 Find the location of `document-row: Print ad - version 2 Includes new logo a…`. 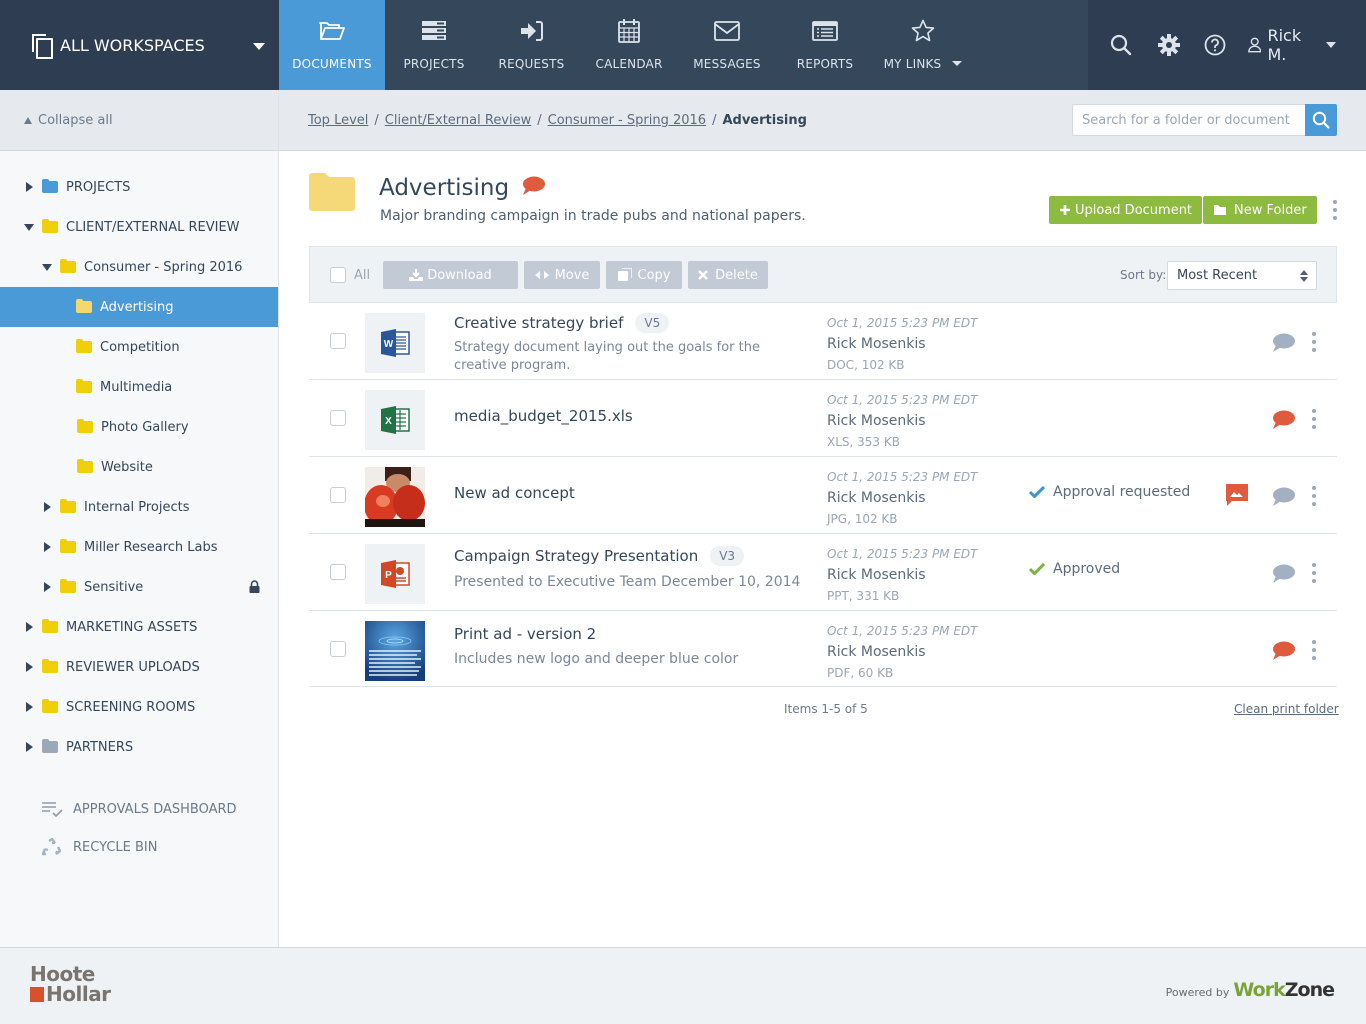

document-row: Print ad - version 2 Includes new logo a… is located at coordinates (823, 648).